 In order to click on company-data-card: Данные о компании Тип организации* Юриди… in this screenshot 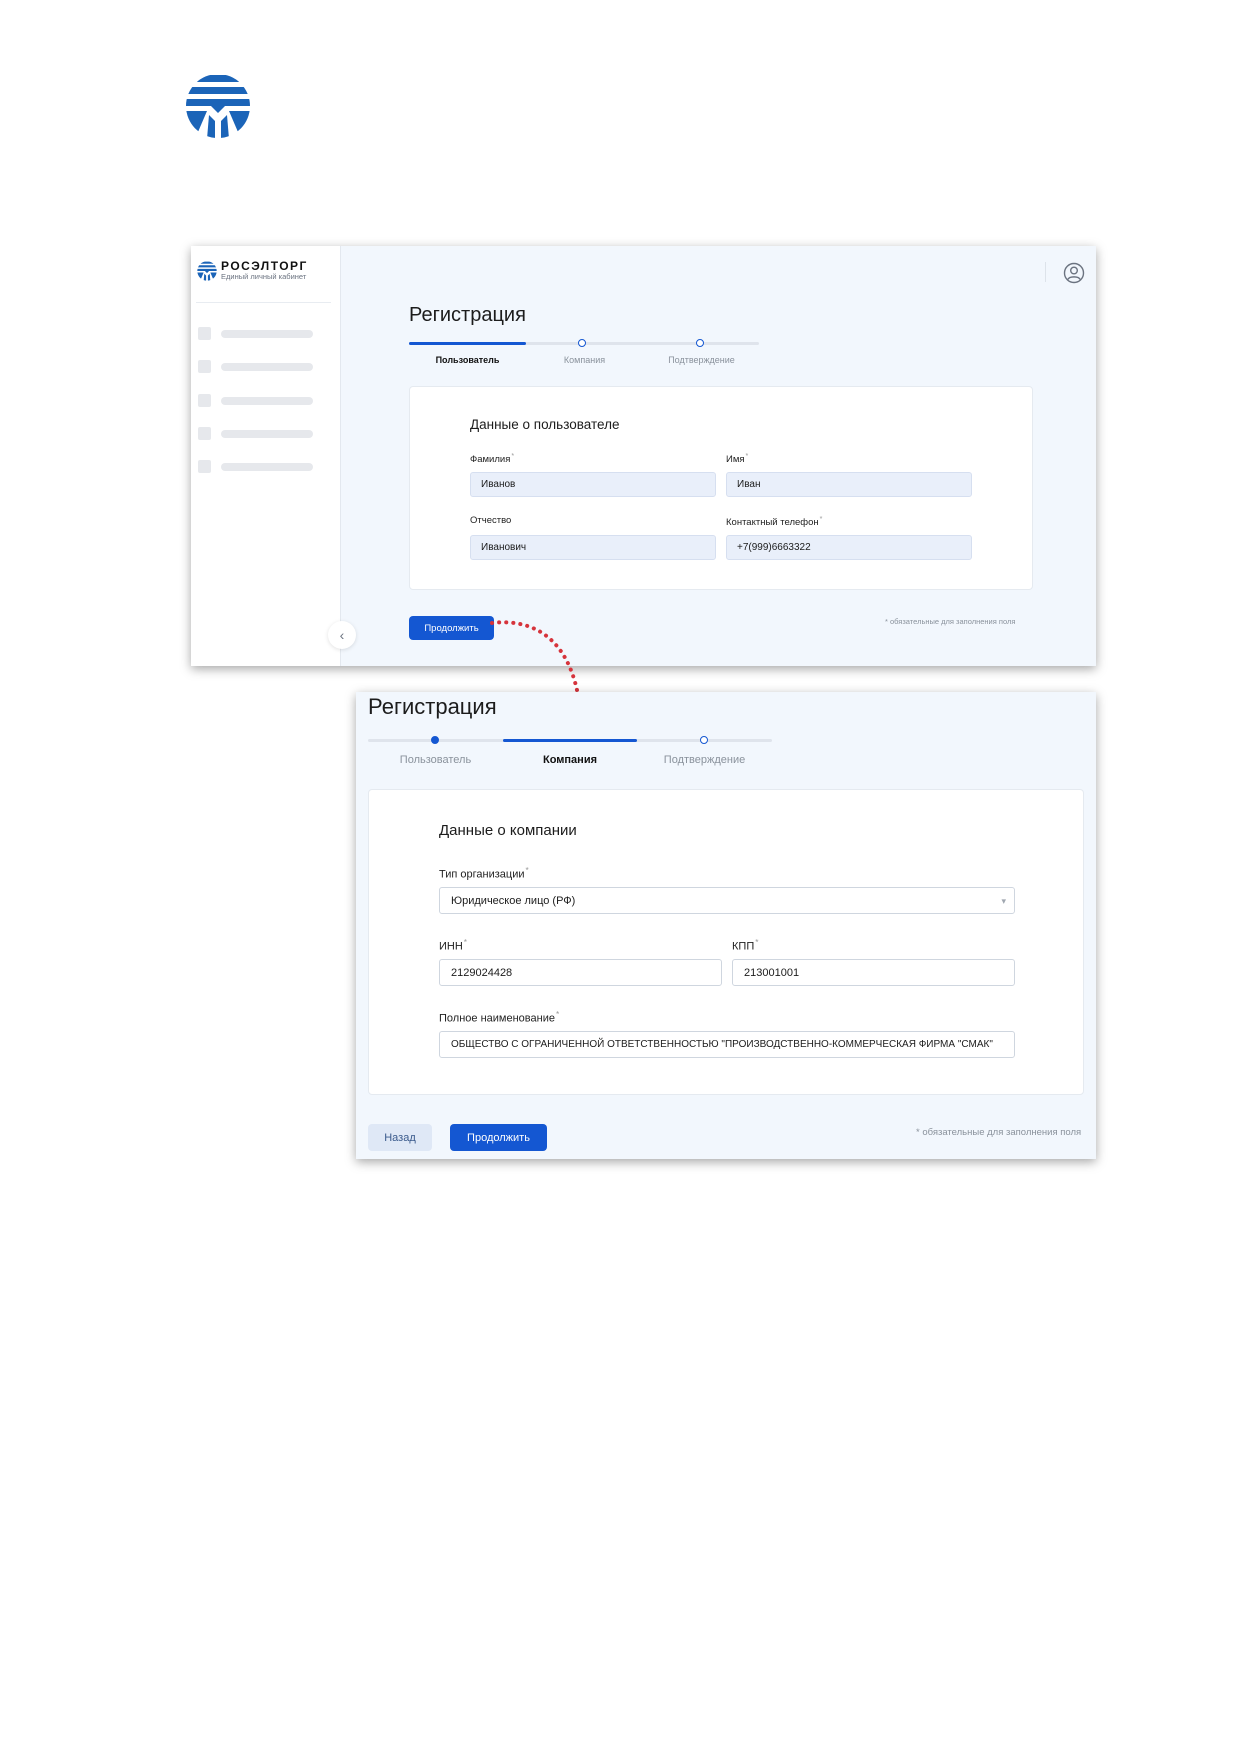, I will do `click(726, 942)`.